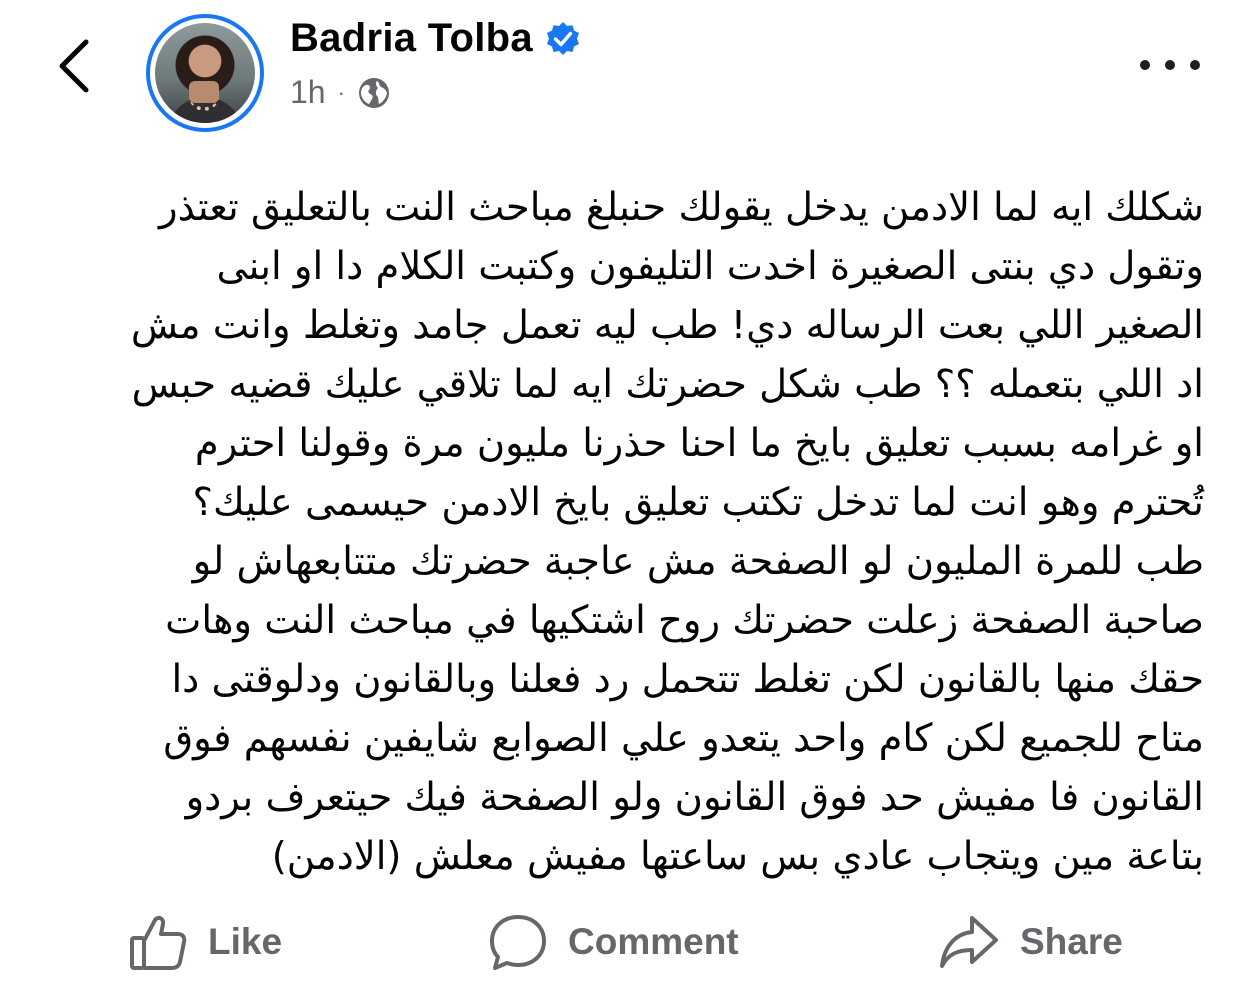 The image size is (1242, 990). What do you see at coordinates (653, 941) in the screenshot?
I see `comment-label: Comment` at bounding box center [653, 941].